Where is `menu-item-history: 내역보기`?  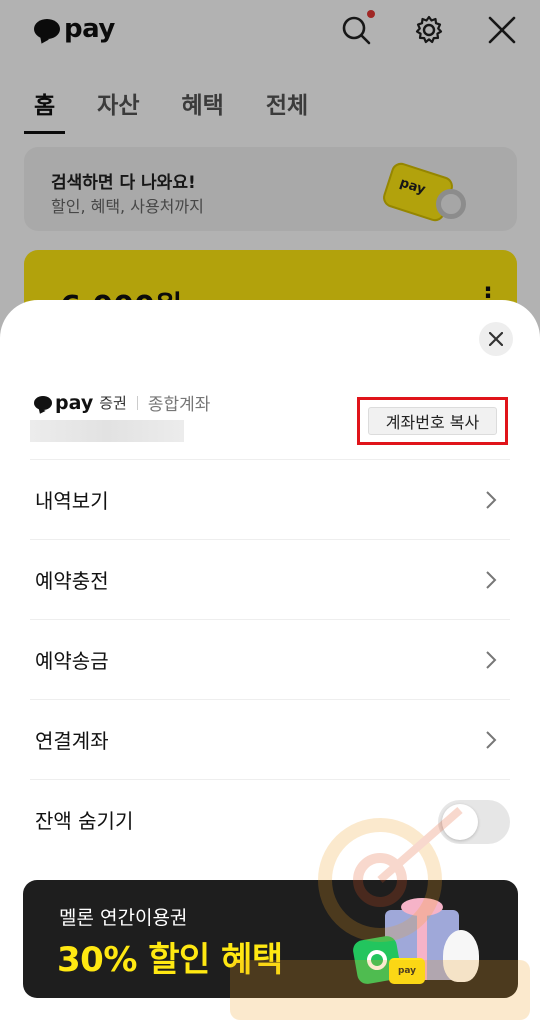 menu-item-history: 내역보기 is located at coordinates (270, 500).